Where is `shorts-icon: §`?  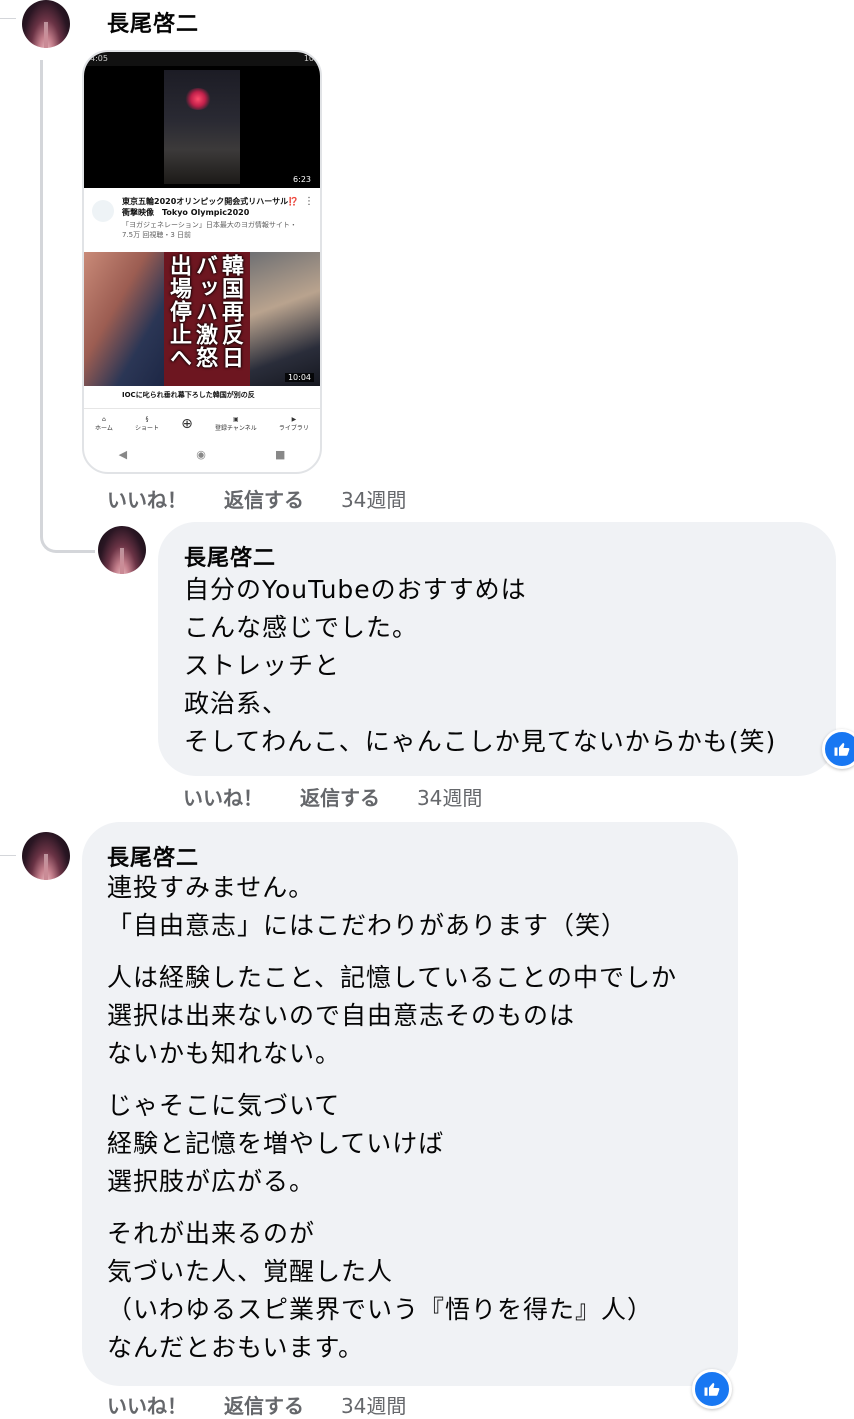 shorts-icon: § is located at coordinates (147, 419).